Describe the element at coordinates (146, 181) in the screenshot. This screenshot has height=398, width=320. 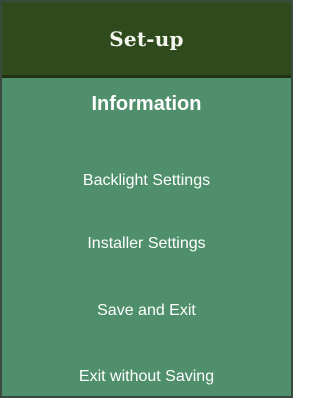
I see `menu-item-backlight-settings: Backlight Settings` at that location.